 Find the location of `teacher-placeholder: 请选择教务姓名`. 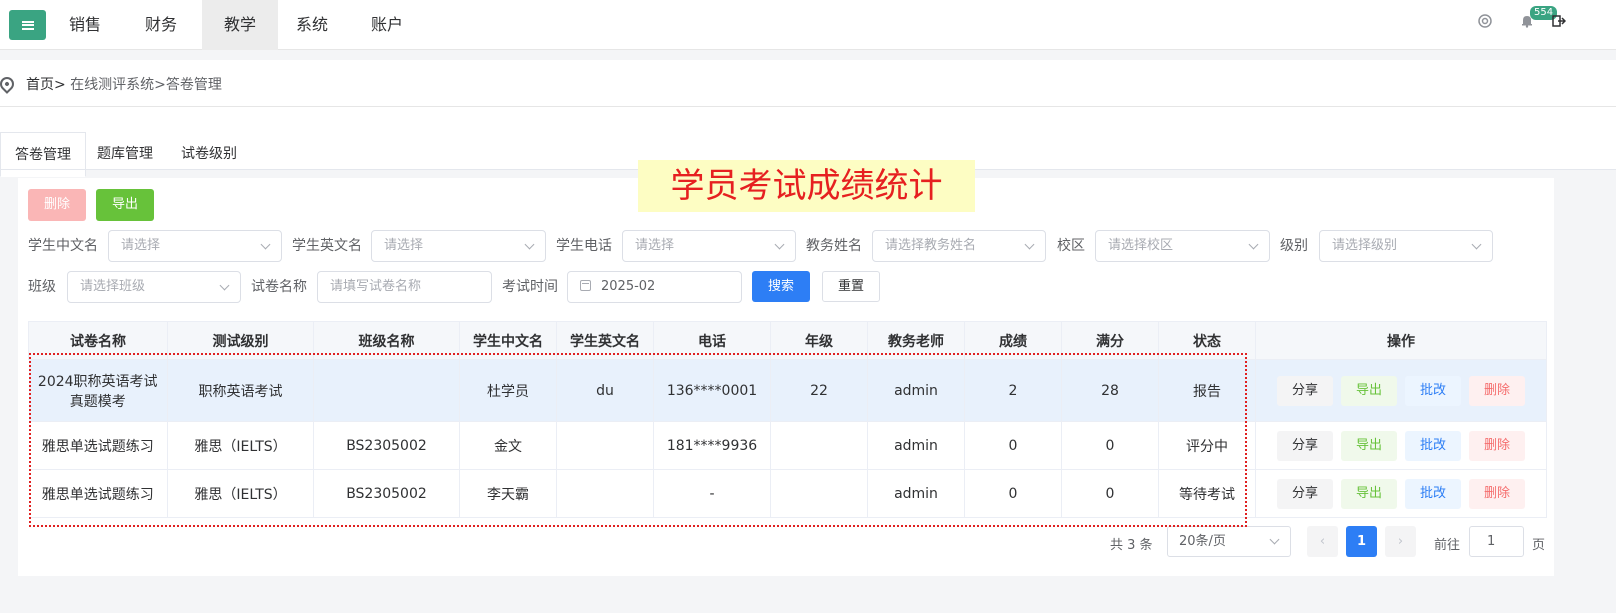

teacher-placeholder: 请选择教务姓名 is located at coordinates (931, 245).